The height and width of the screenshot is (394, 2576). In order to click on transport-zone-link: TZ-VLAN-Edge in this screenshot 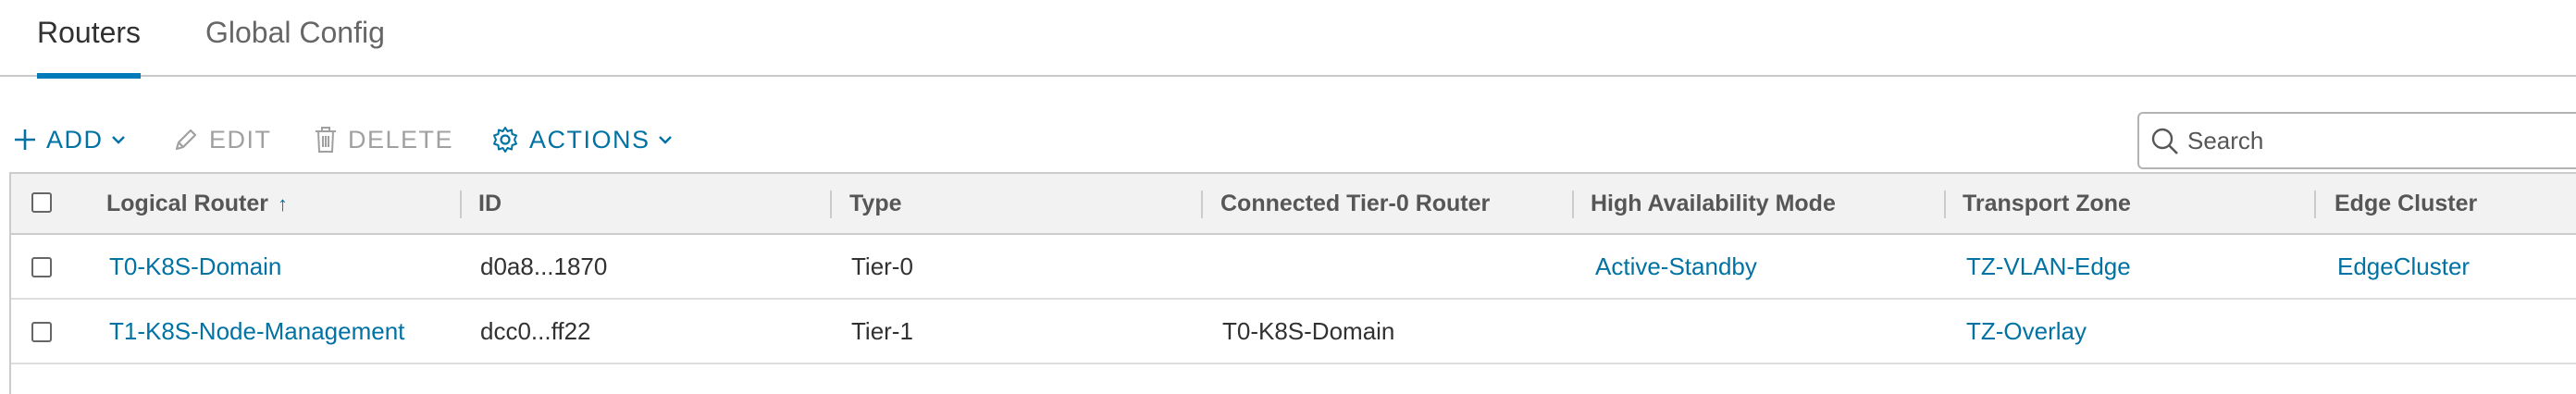, I will do `click(2048, 266)`.